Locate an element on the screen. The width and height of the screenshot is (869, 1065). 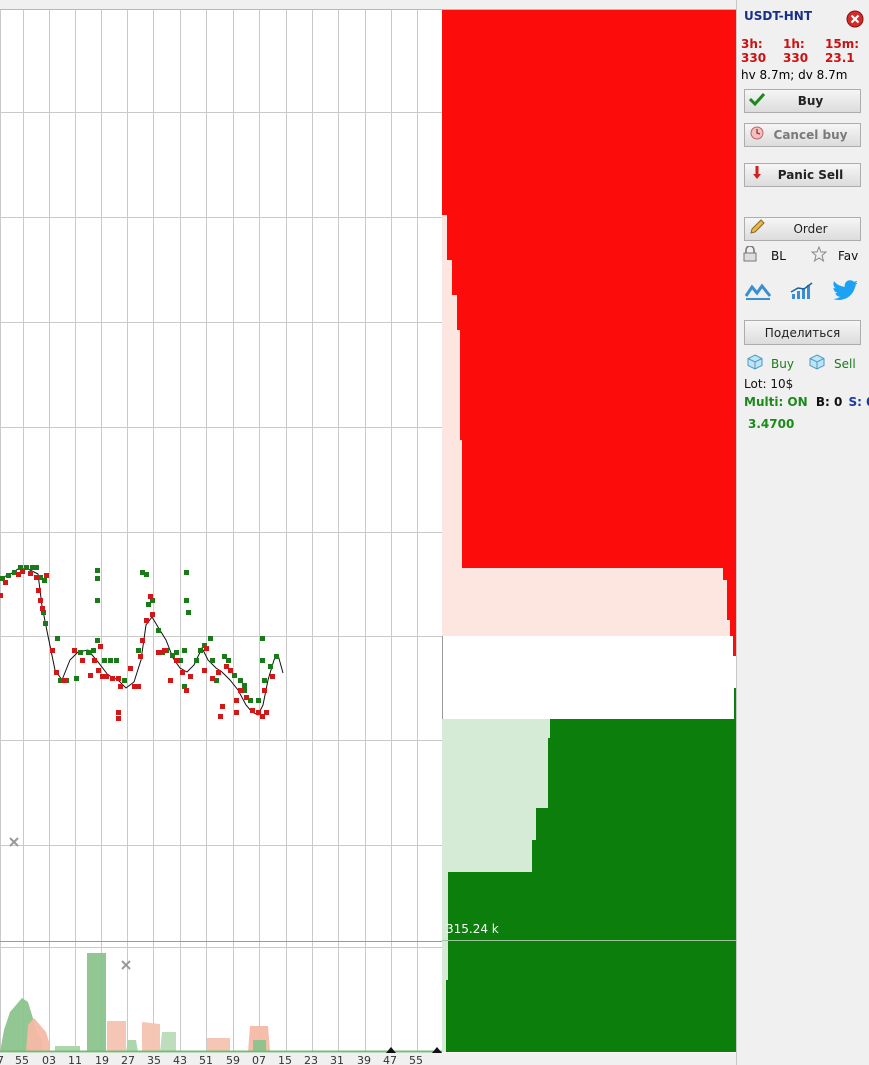
lock-icon is located at coordinates (752, 255).